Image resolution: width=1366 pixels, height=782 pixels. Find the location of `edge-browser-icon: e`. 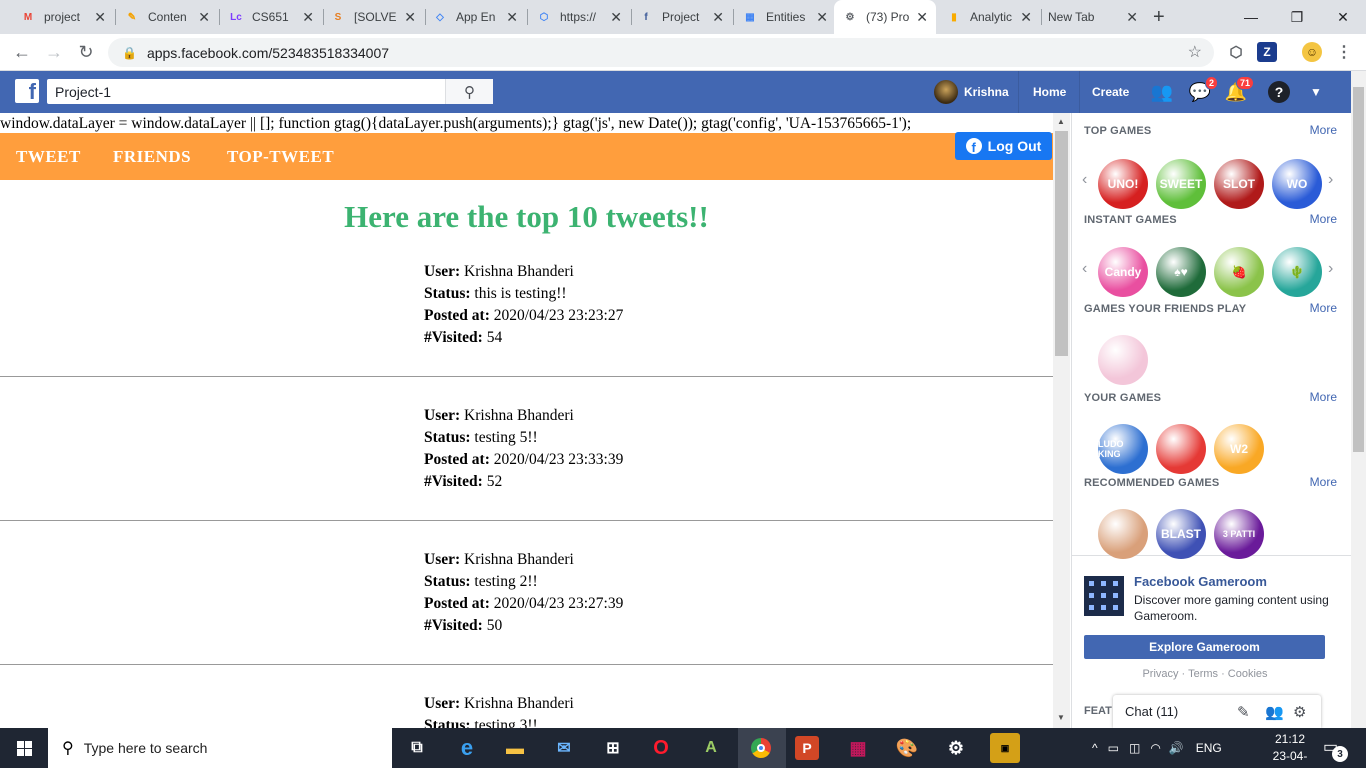

edge-browser-icon: e is located at coordinates (467, 748).